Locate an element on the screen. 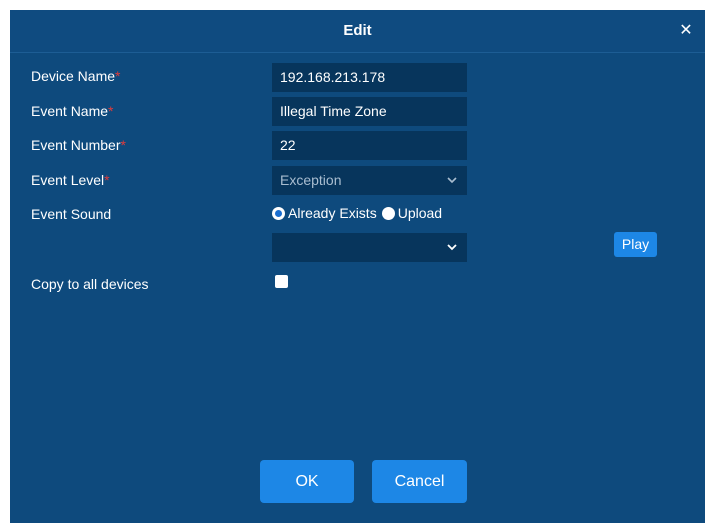 The height and width of the screenshot is (523, 705). event-name-label: Event Name* is located at coordinates (72, 111).